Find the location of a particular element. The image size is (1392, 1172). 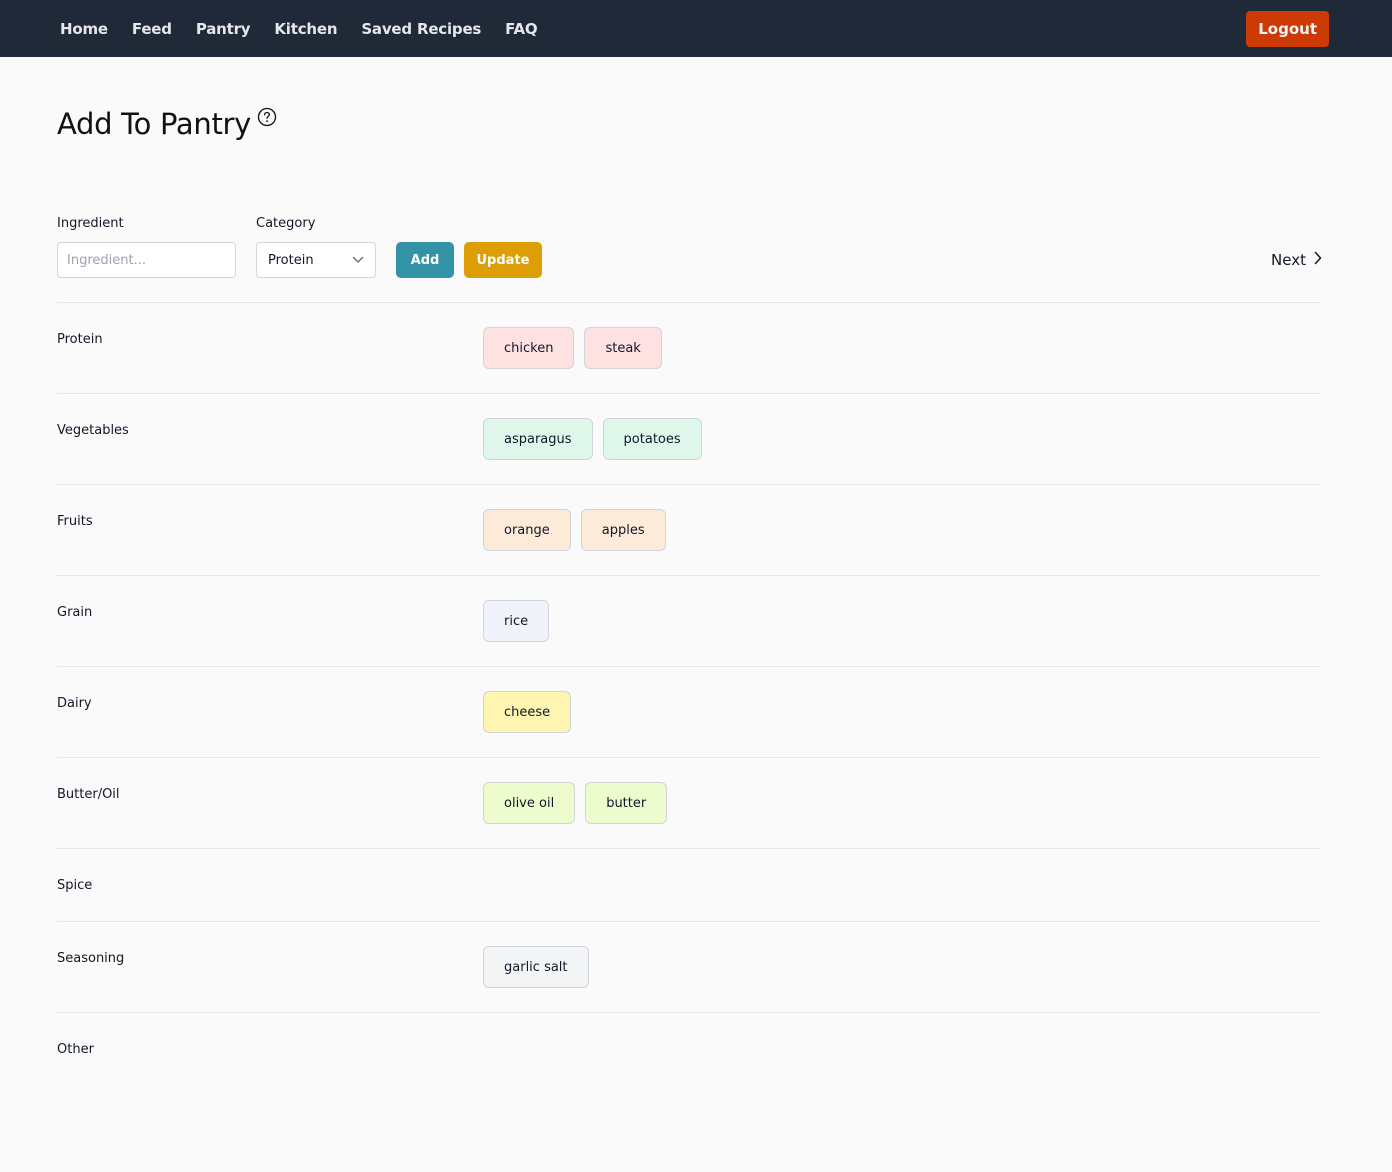

ingredient-chip: garlic salt is located at coordinates (536, 967).